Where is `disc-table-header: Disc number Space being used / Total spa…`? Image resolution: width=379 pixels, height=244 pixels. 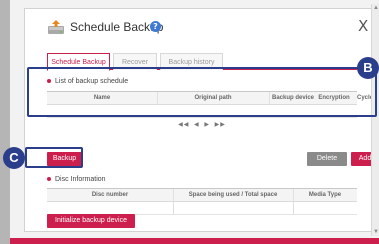 disc-table-header: Disc number Space being used / Total spa… is located at coordinates (202, 195).